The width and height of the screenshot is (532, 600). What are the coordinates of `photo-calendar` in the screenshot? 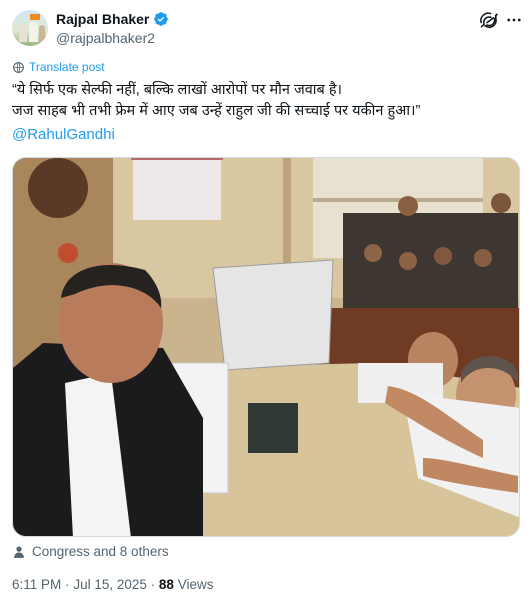 It's located at (177, 189).